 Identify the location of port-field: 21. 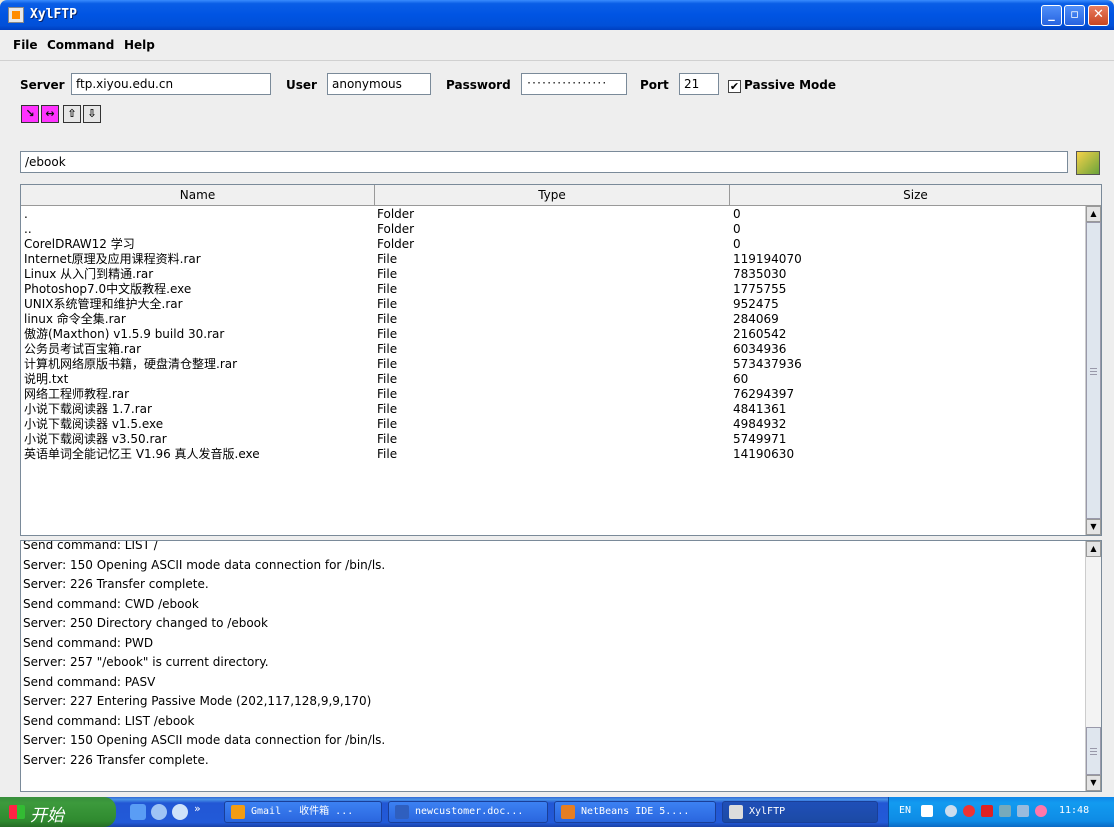
(699, 84).